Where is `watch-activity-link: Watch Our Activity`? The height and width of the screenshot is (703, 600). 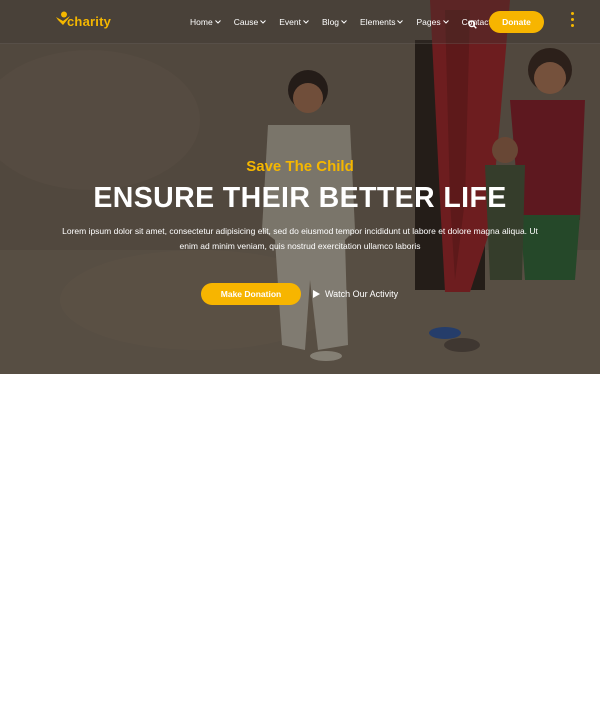
watch-activity-link: Watch Our Activity is located at coordinates (355, 294).